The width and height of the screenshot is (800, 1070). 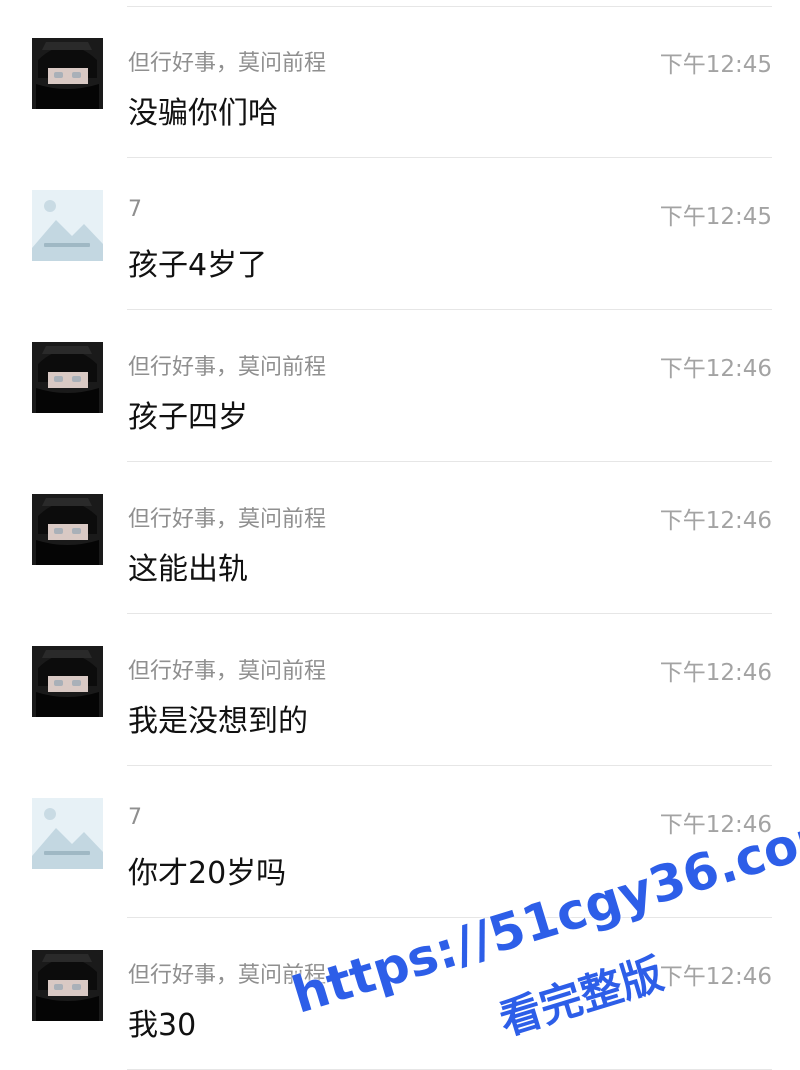 What do you see at coordinates (400, 386) in the screenshot?
I see `chat-message: 但行好事，莫问前程 下午12:46 孩子四岁` at bounding box center [400, 386].